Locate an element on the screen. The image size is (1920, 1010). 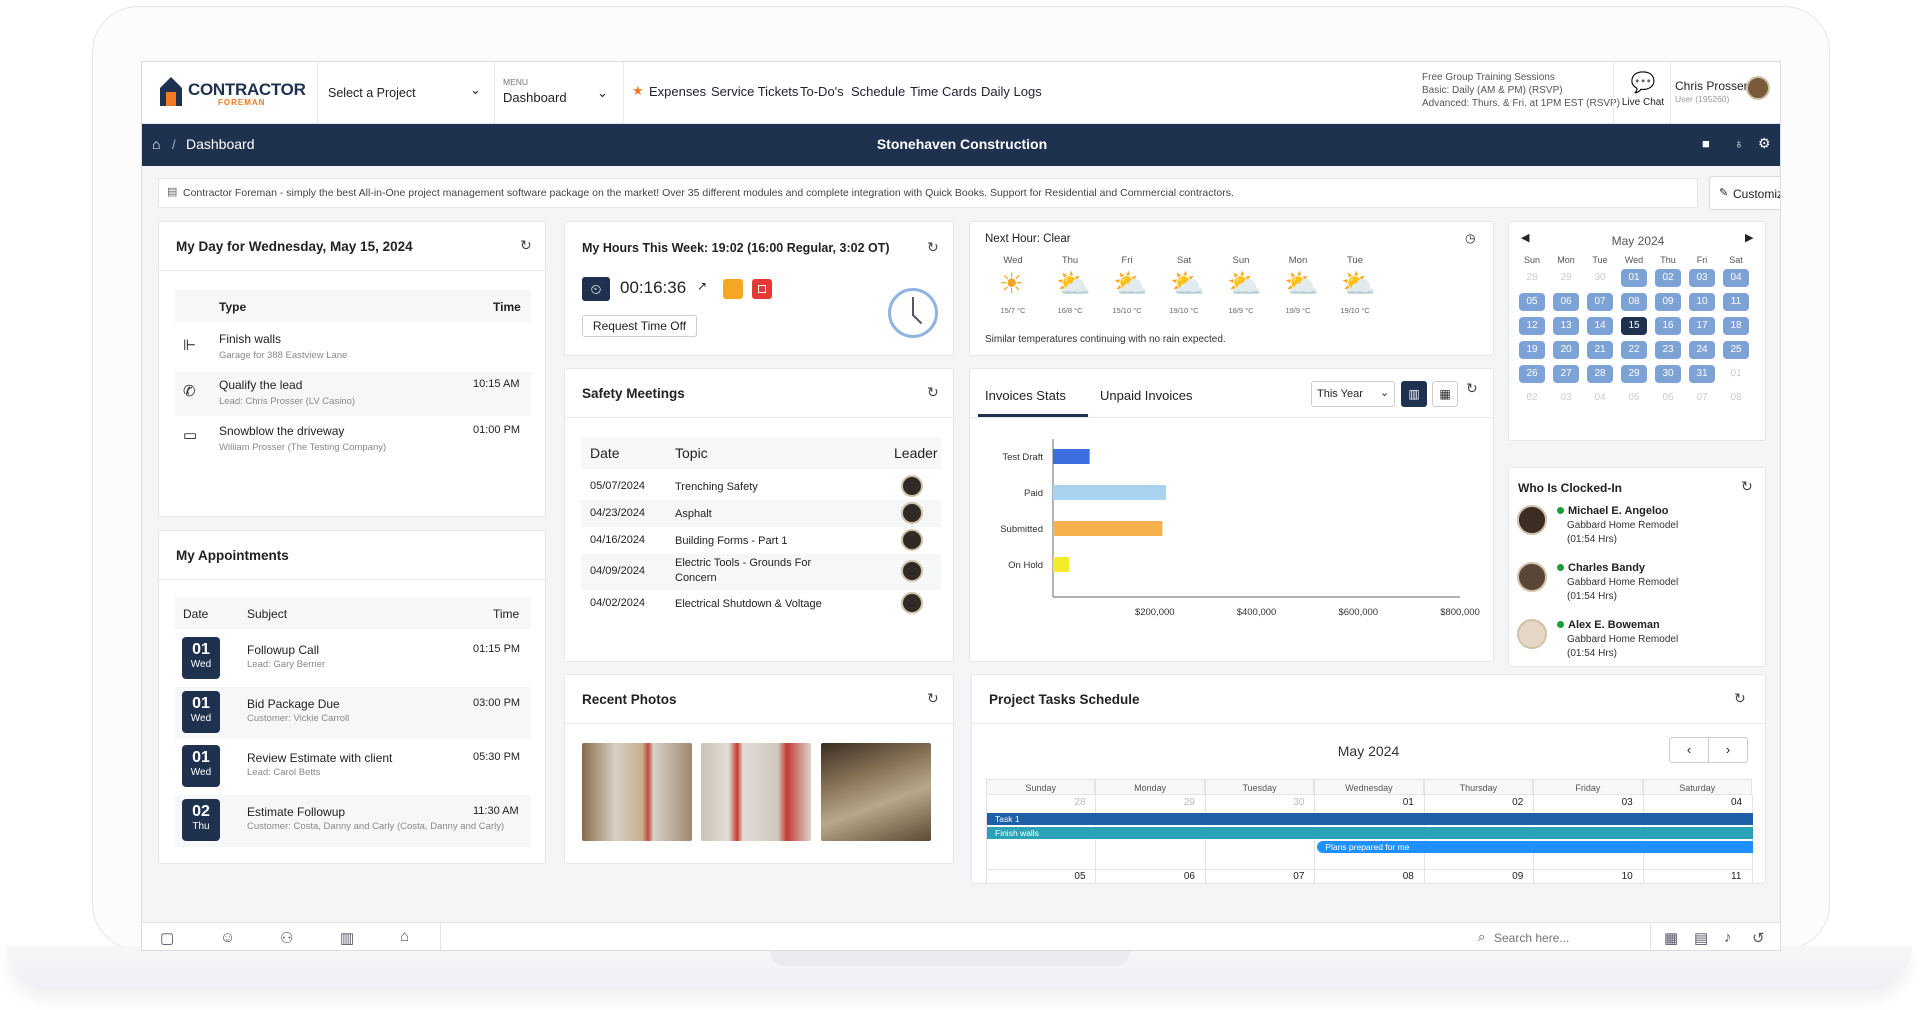
link-todos: To-Do's is located at coordinates (822, 91).